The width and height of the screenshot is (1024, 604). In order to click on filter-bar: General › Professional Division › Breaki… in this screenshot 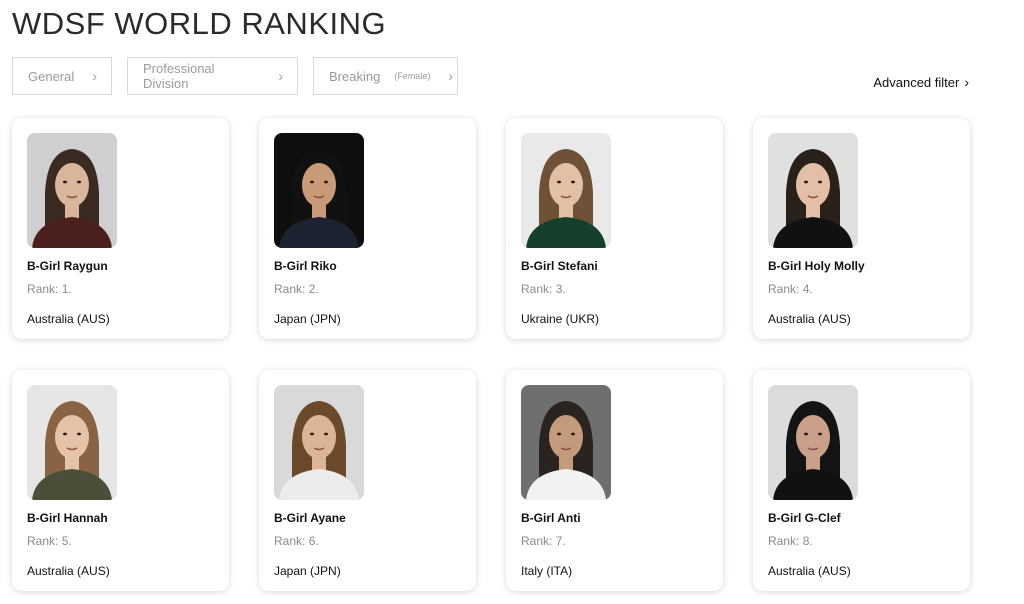, I will do `click(235, 76)`.